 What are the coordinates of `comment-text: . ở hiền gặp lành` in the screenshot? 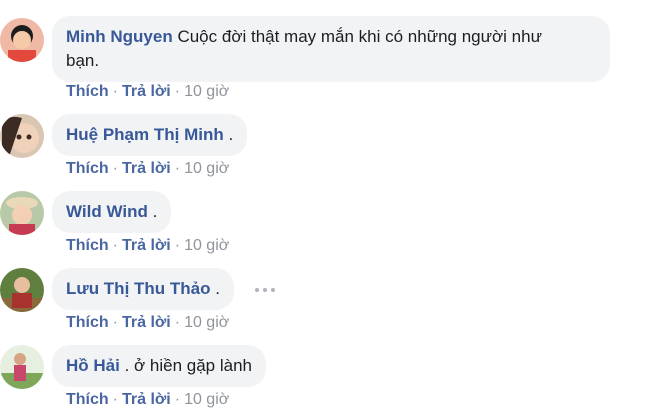 It's located at (188, 365).